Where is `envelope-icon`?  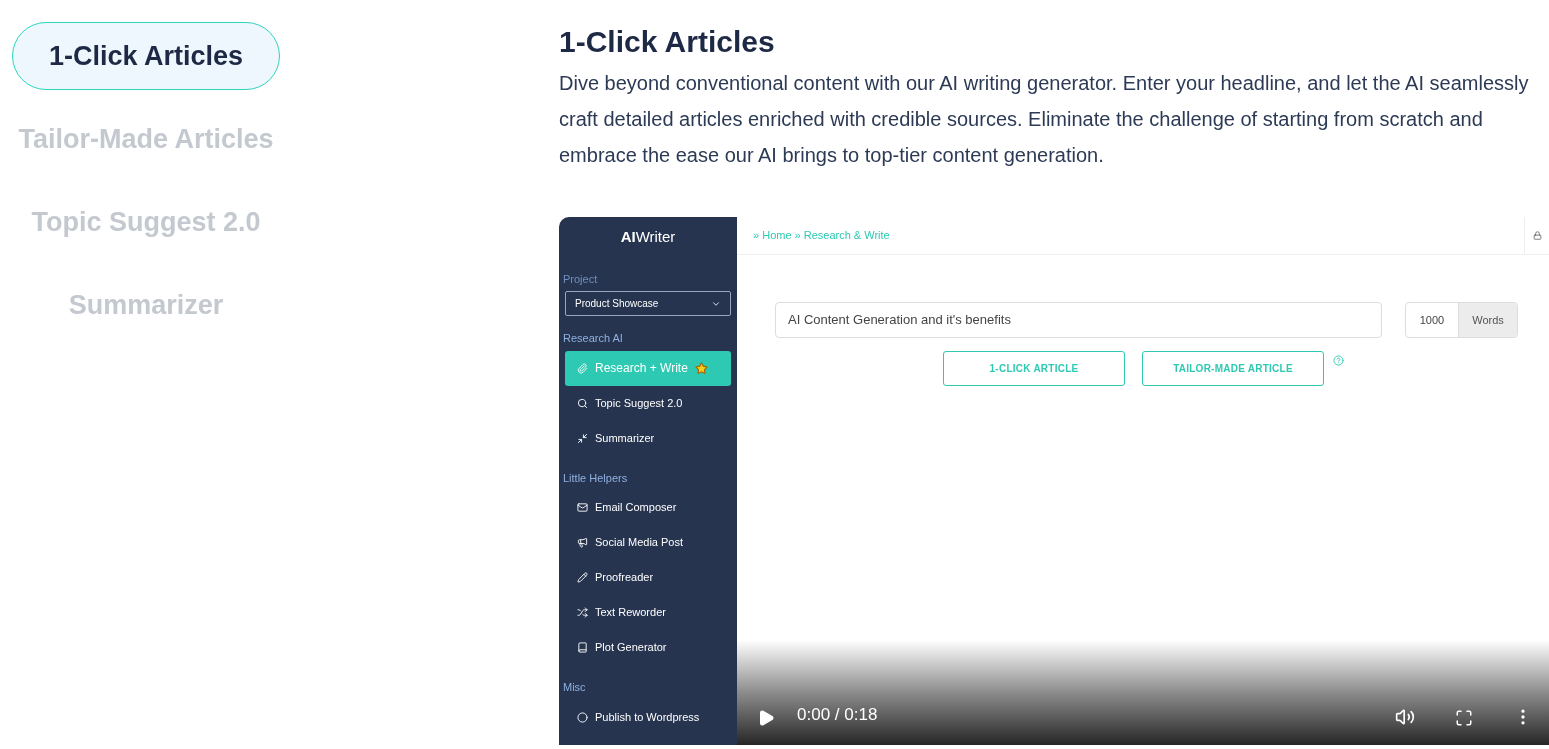 envelope-icon is located at coordinates (582, 507).